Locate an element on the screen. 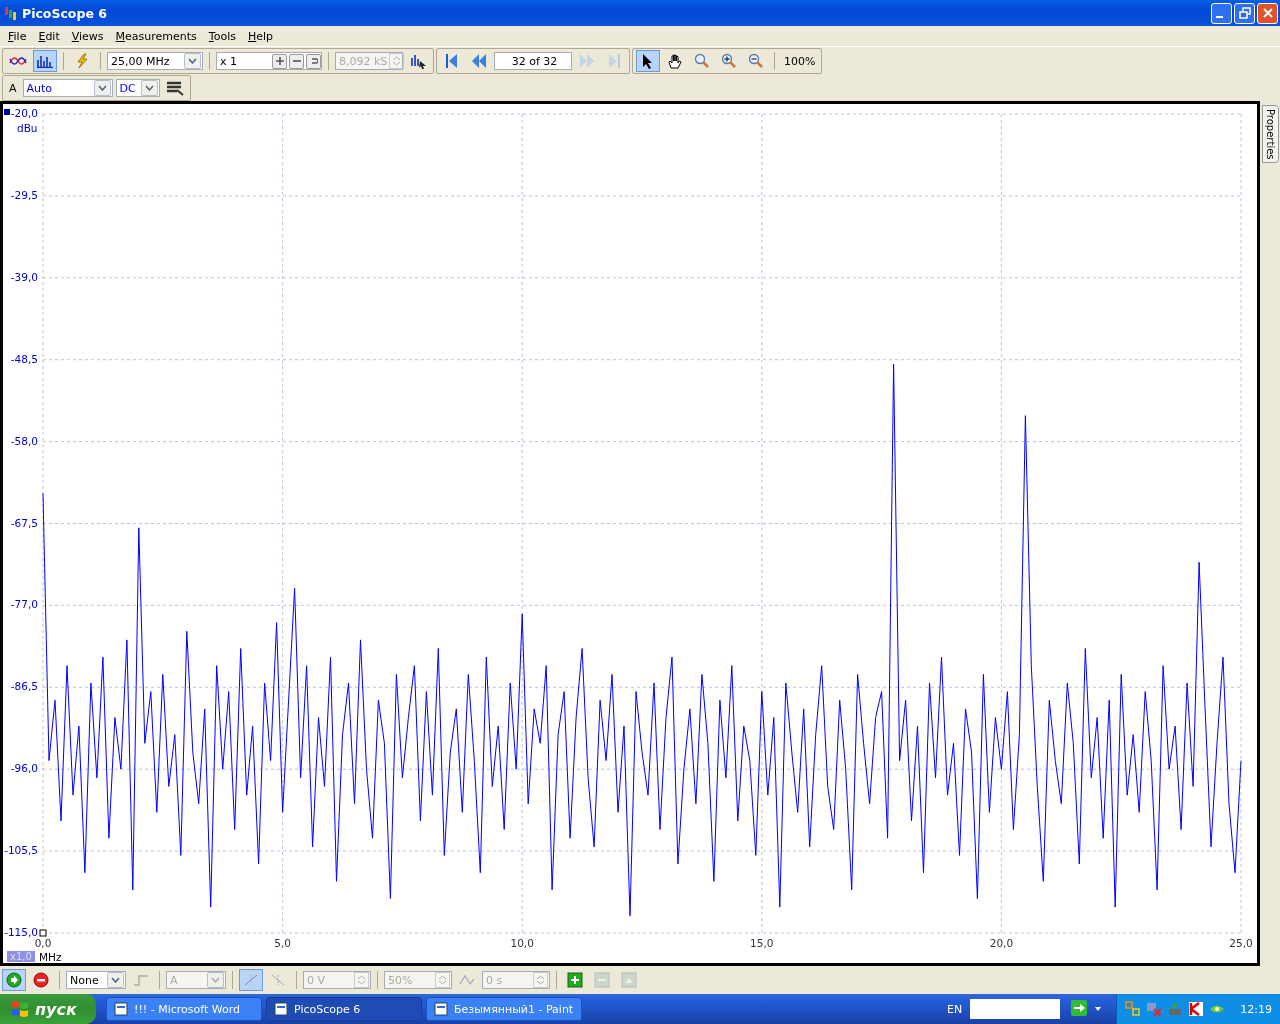 Image resolution: width=1280 pixels, height=1024 pixels. zoom-field: x 1 is located at coordinates (269, 61).